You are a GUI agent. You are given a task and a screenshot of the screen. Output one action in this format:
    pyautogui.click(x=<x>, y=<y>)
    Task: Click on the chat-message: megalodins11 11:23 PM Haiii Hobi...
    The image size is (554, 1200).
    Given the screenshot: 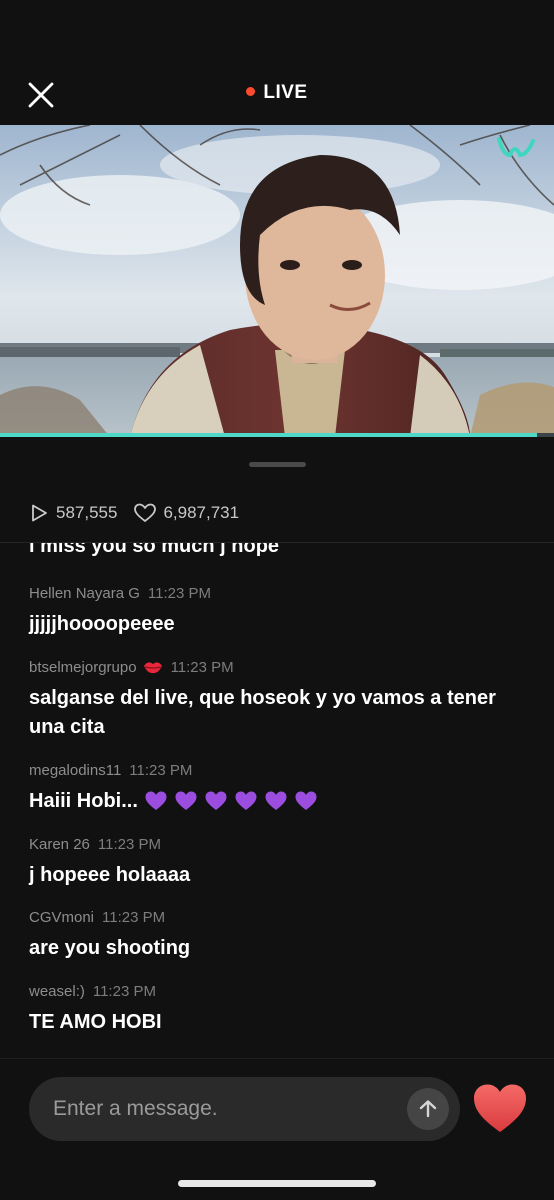 What is the action you would take?
    pyautogui.click(x=279, y=790)
    